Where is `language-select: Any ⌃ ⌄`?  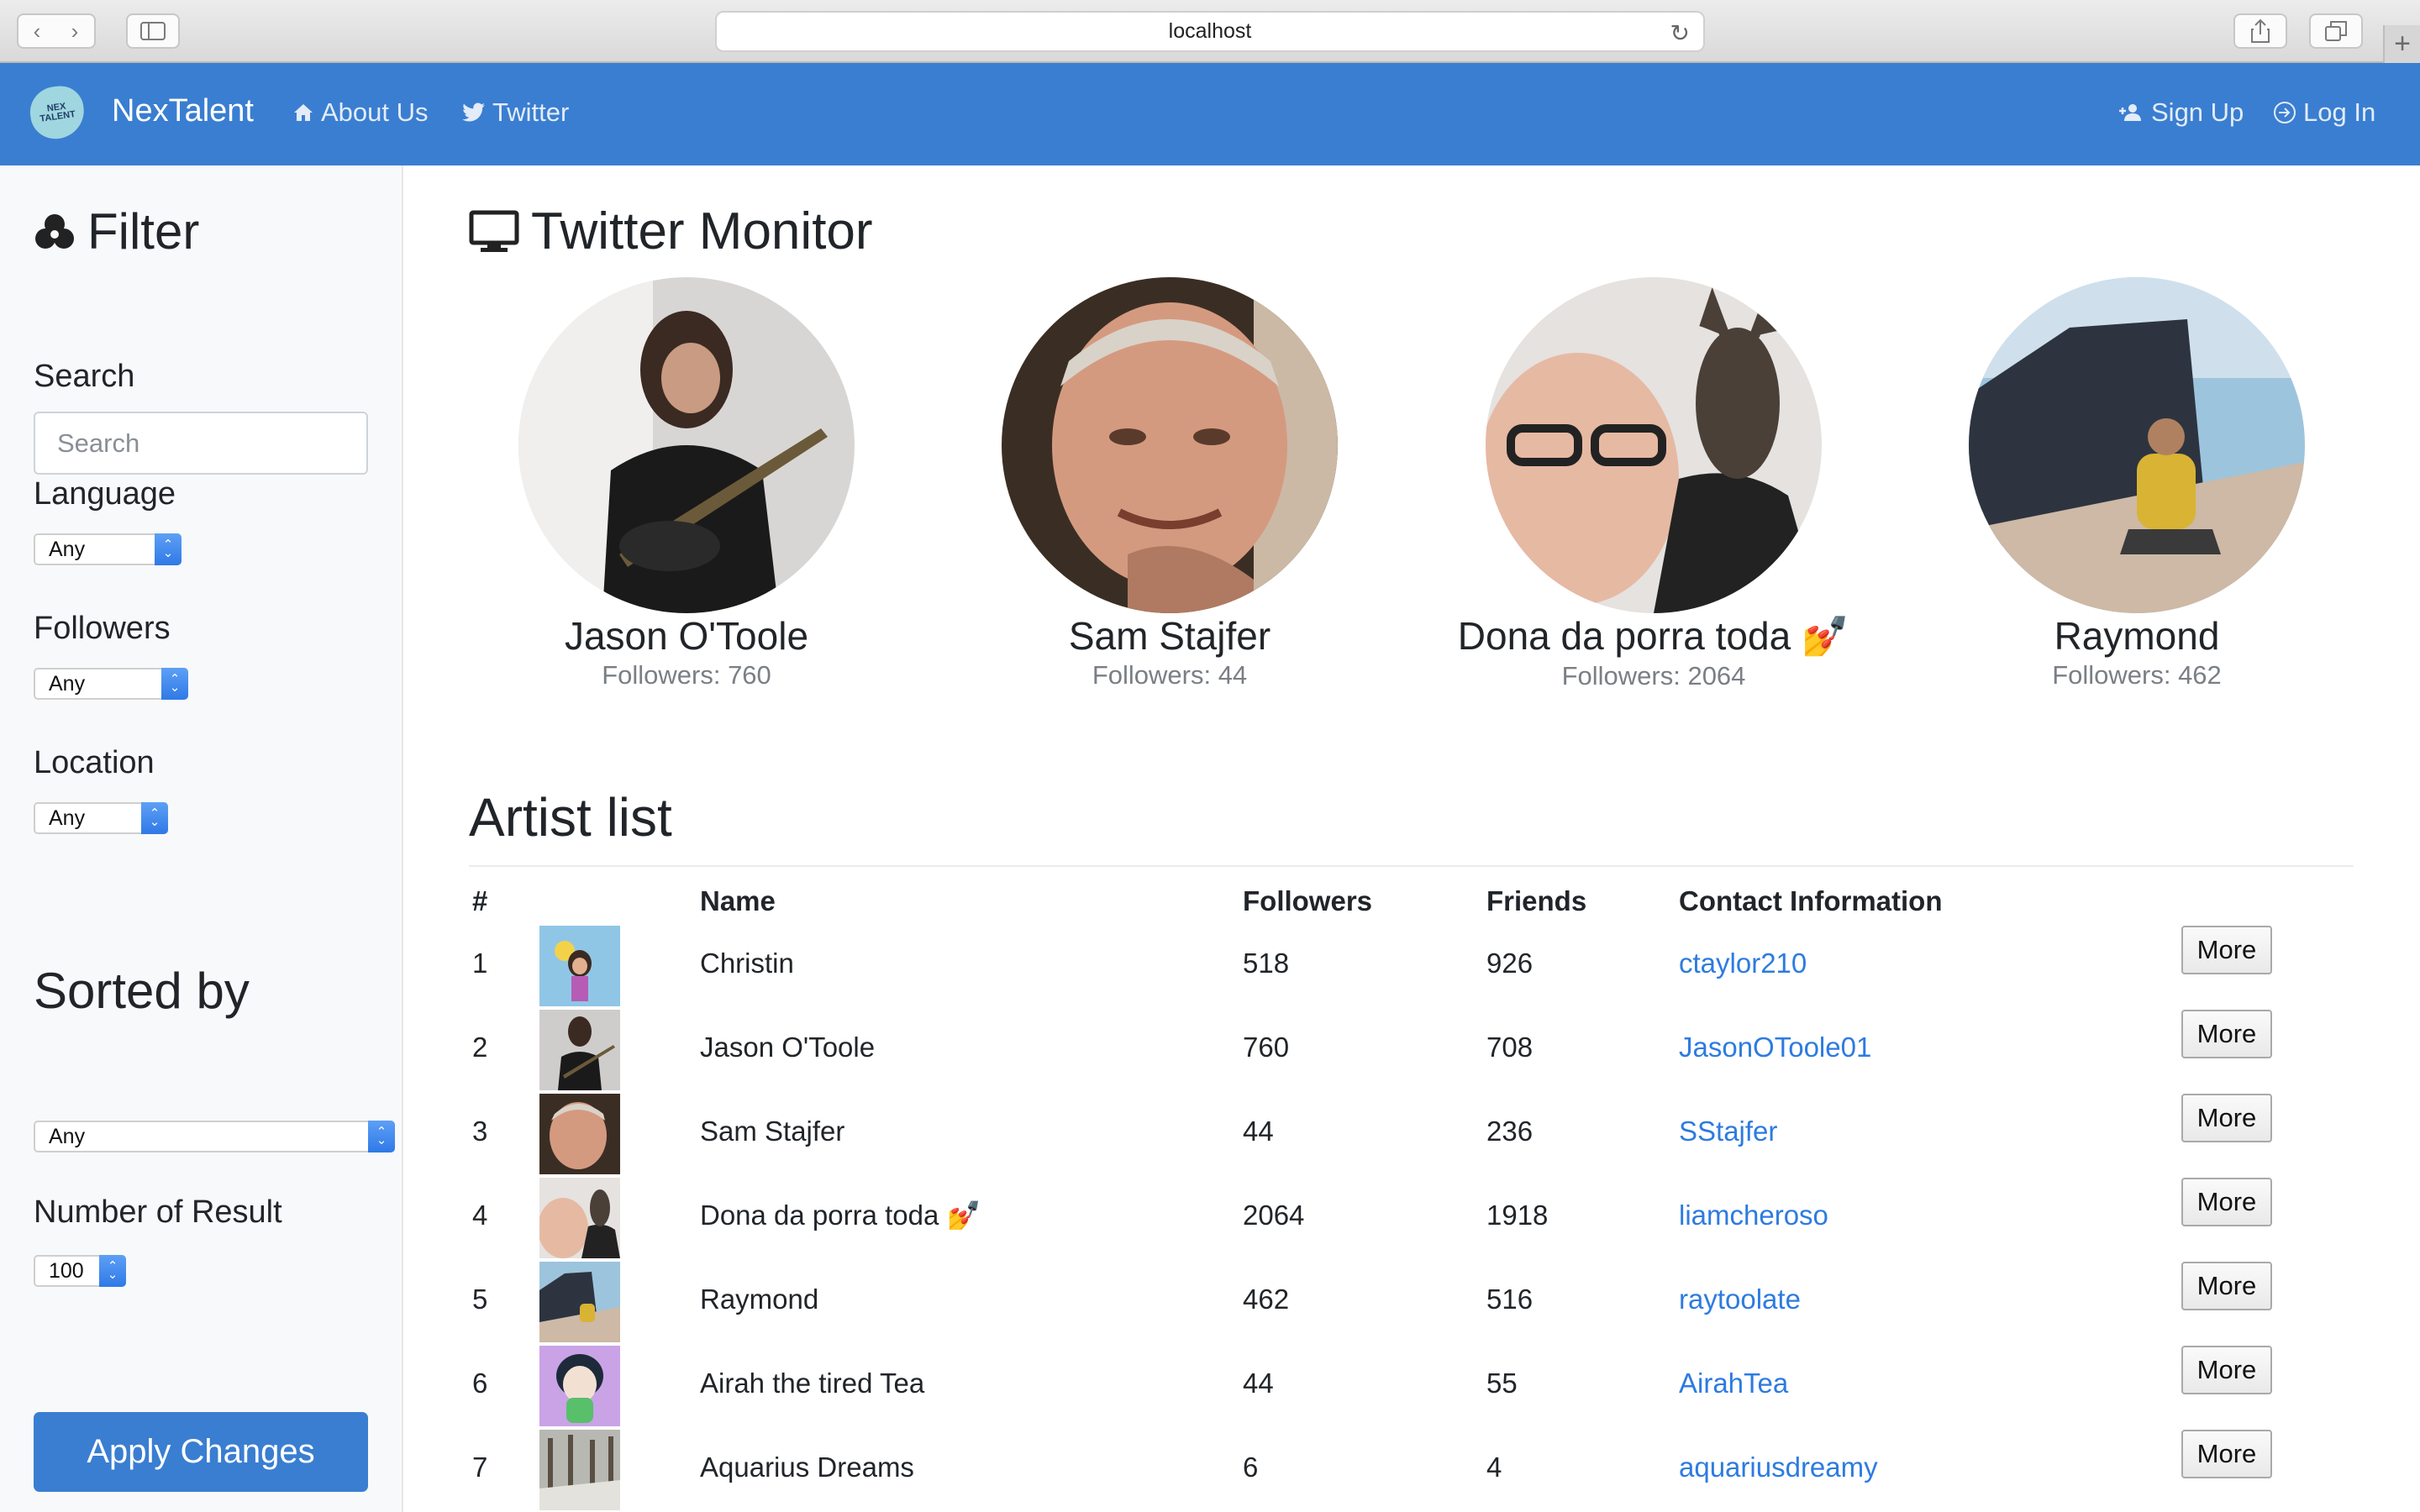
language-select: Any ⌃ ⌄ is located at coordinates (108, 549).